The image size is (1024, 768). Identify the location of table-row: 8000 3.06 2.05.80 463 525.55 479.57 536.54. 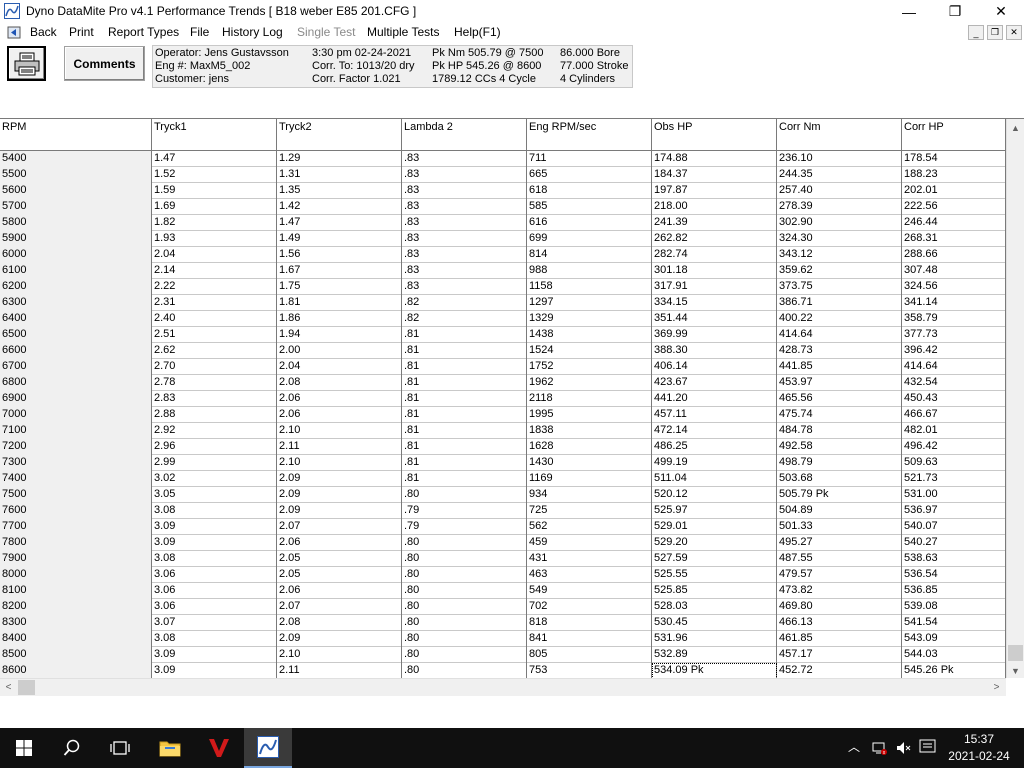
(503, 575).